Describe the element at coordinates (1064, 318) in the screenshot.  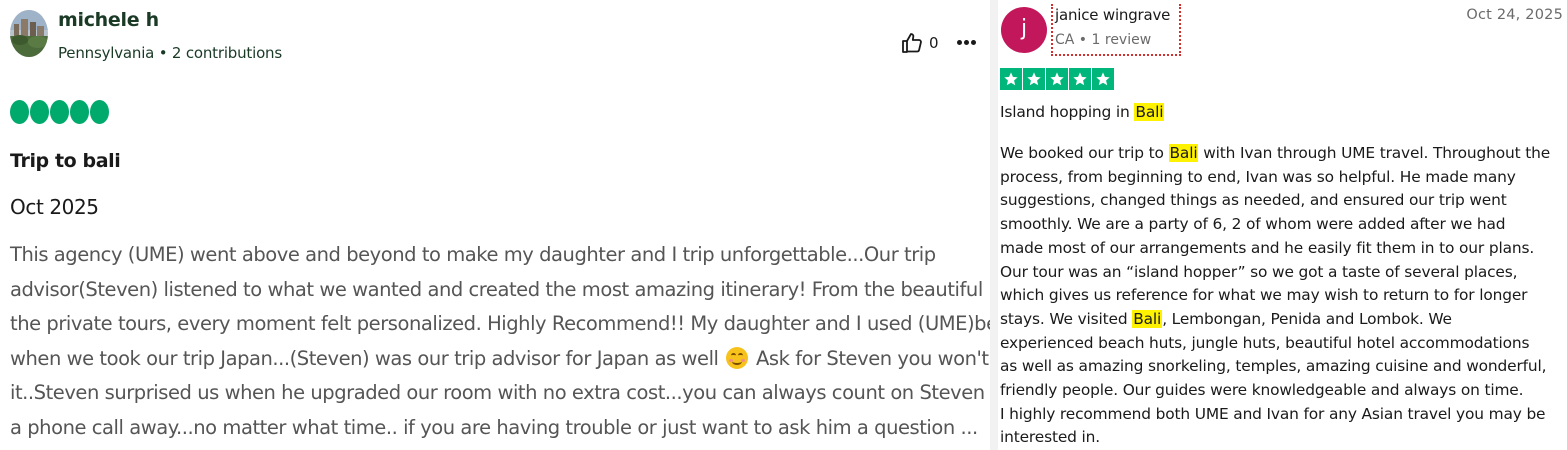
I see `review-body-text: stays. We visited` at that location.